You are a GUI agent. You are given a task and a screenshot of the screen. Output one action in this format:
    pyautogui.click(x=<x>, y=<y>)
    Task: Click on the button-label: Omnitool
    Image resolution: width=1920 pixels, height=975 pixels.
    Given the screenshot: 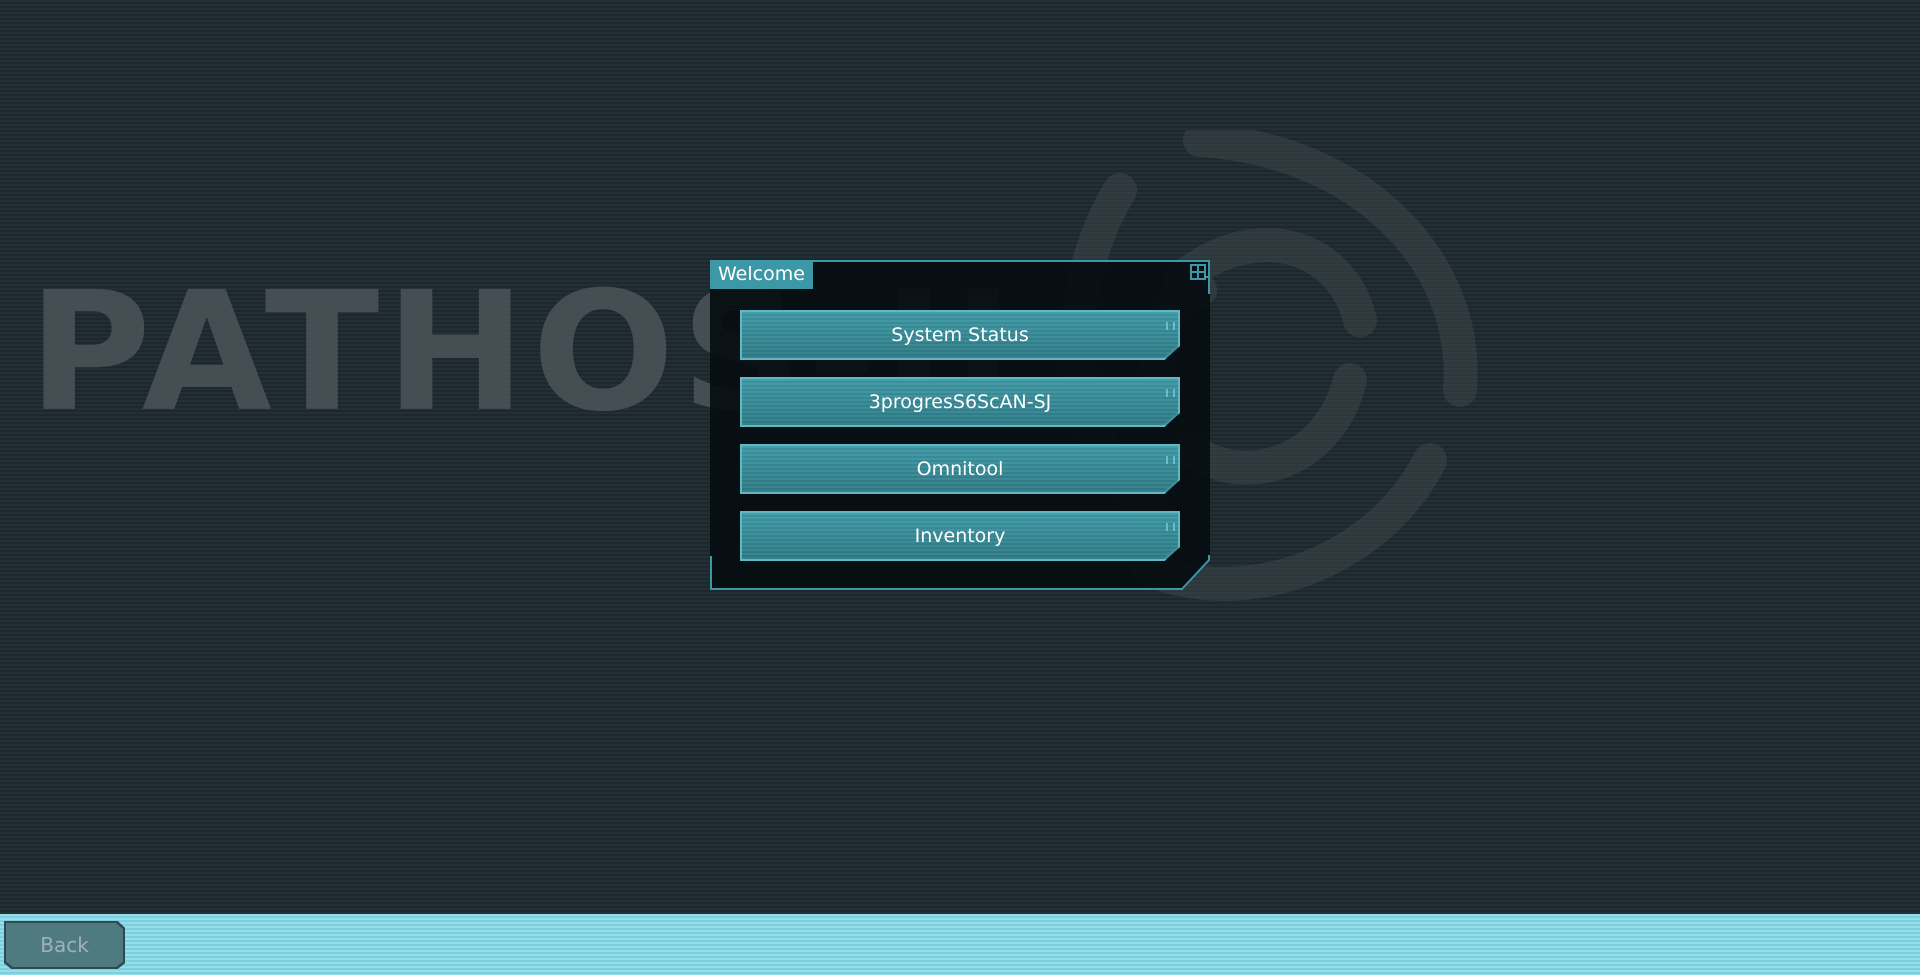 What is the action you would take?
    pyautogui.click(x=960, y=469)
    